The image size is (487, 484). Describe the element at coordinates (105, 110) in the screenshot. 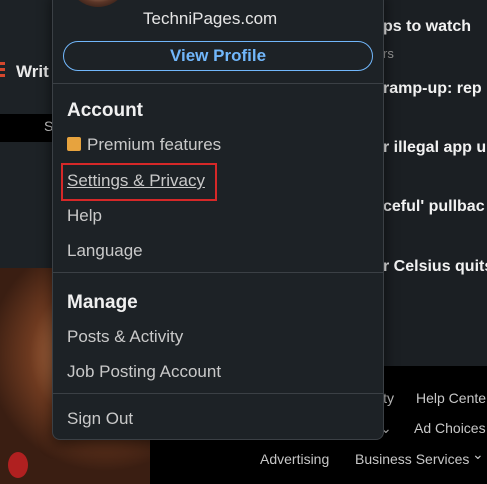

I see `account-section-title: Account` at that location.